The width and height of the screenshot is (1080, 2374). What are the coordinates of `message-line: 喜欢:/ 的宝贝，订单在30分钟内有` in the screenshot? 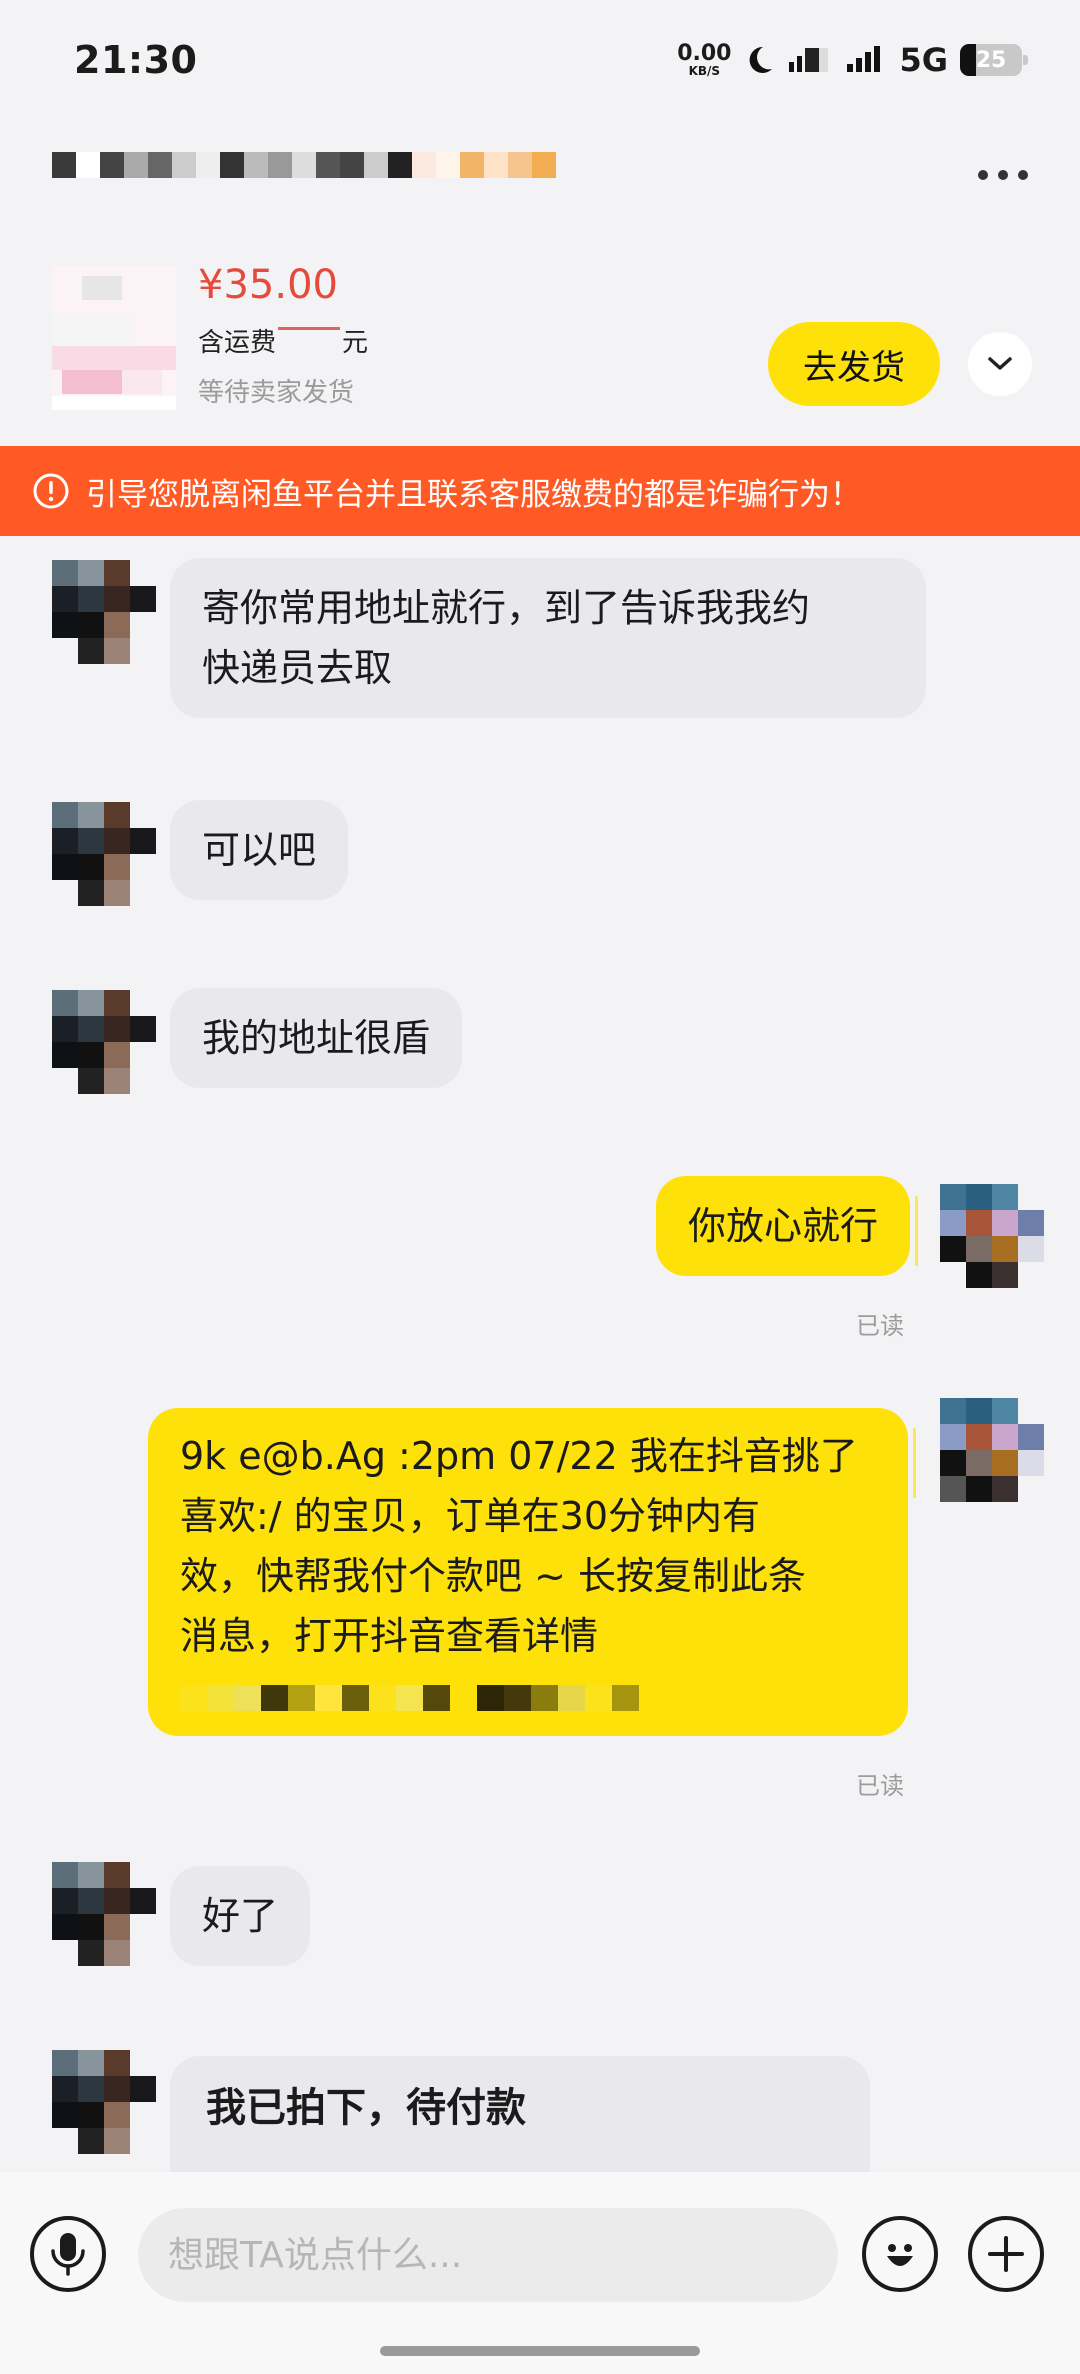 It's located at (470, 1516).